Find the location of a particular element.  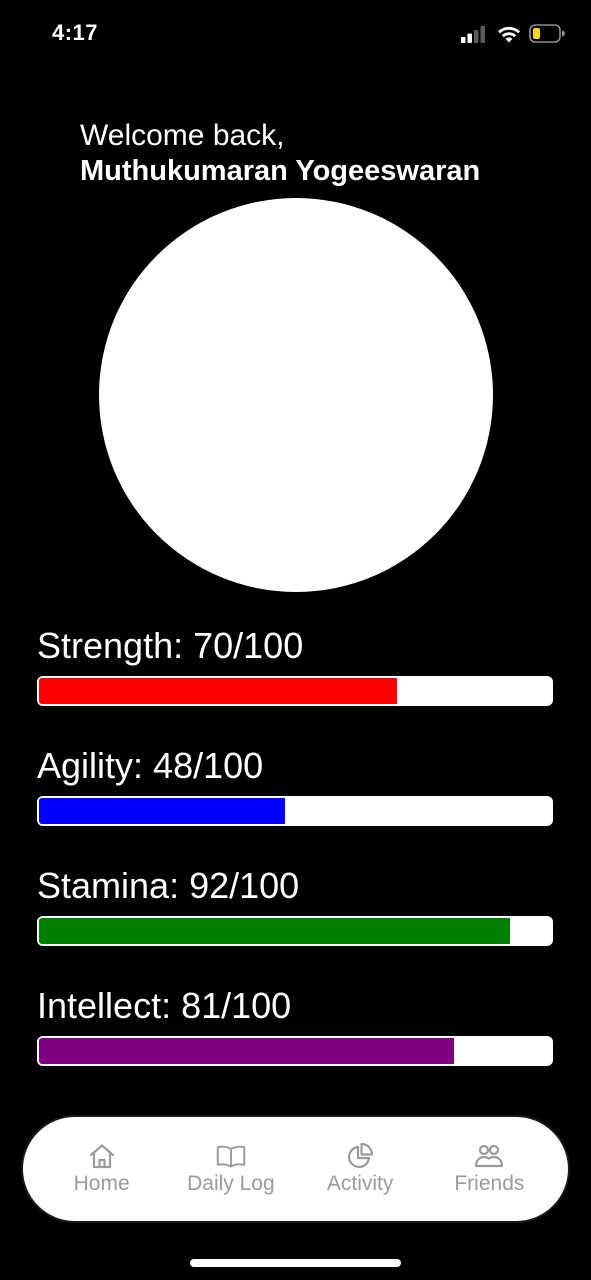

nav-label: Activity is located at coordinates (360, 1183).